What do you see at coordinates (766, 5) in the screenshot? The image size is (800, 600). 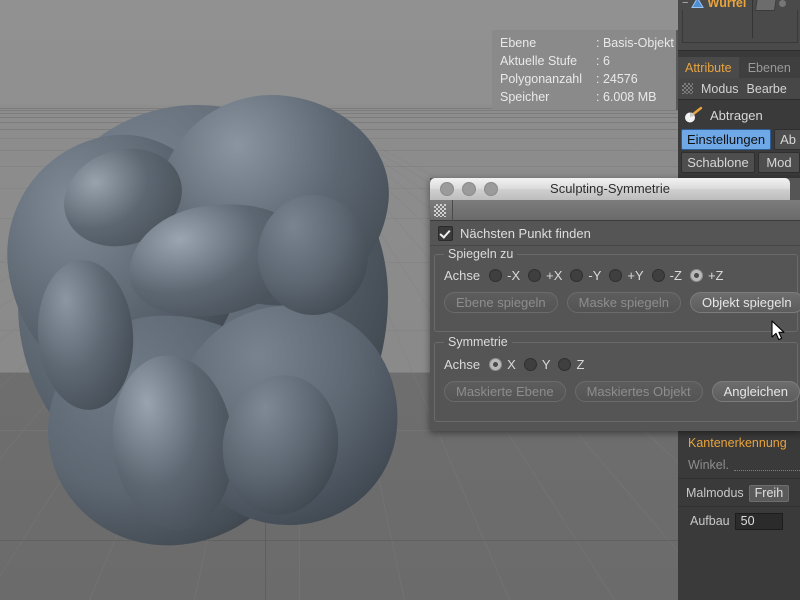 I see `object-tag-icon` at bounding box center [766, 5].